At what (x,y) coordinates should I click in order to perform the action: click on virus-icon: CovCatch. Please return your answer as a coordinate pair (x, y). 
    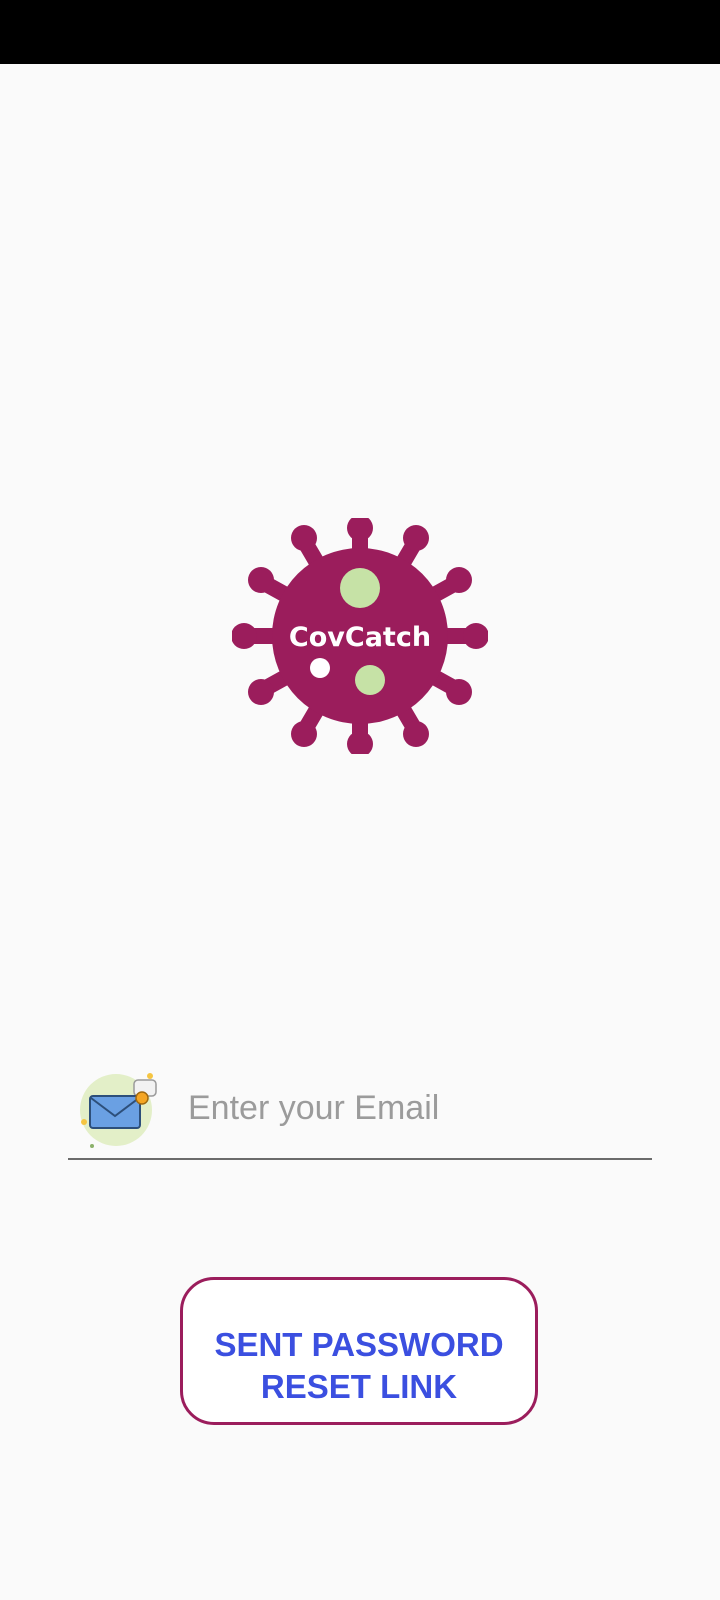
    Looking at the image, I should click on (360, 636).